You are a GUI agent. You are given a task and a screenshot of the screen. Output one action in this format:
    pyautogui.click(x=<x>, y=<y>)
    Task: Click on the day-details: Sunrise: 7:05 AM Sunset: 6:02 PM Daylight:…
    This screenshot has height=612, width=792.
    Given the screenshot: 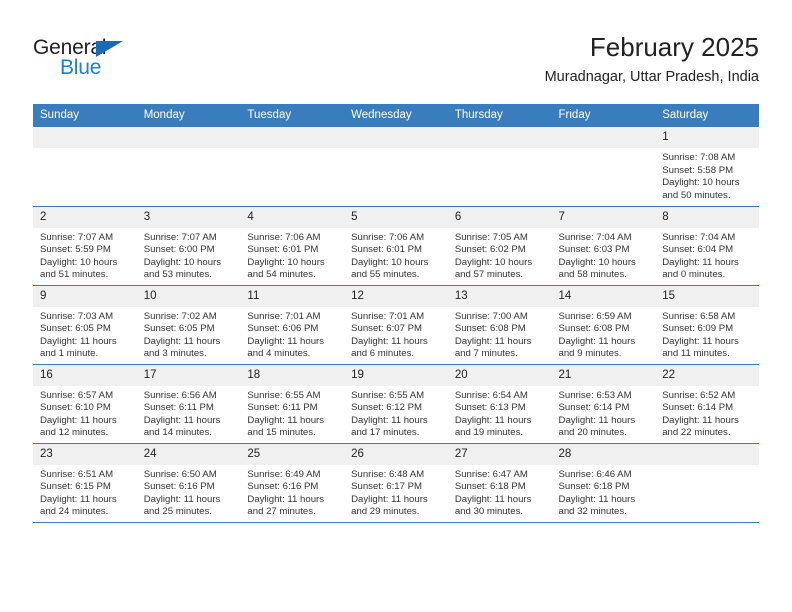 What is the action you would take?
    pyautogui.click(x=500, y=255)
    